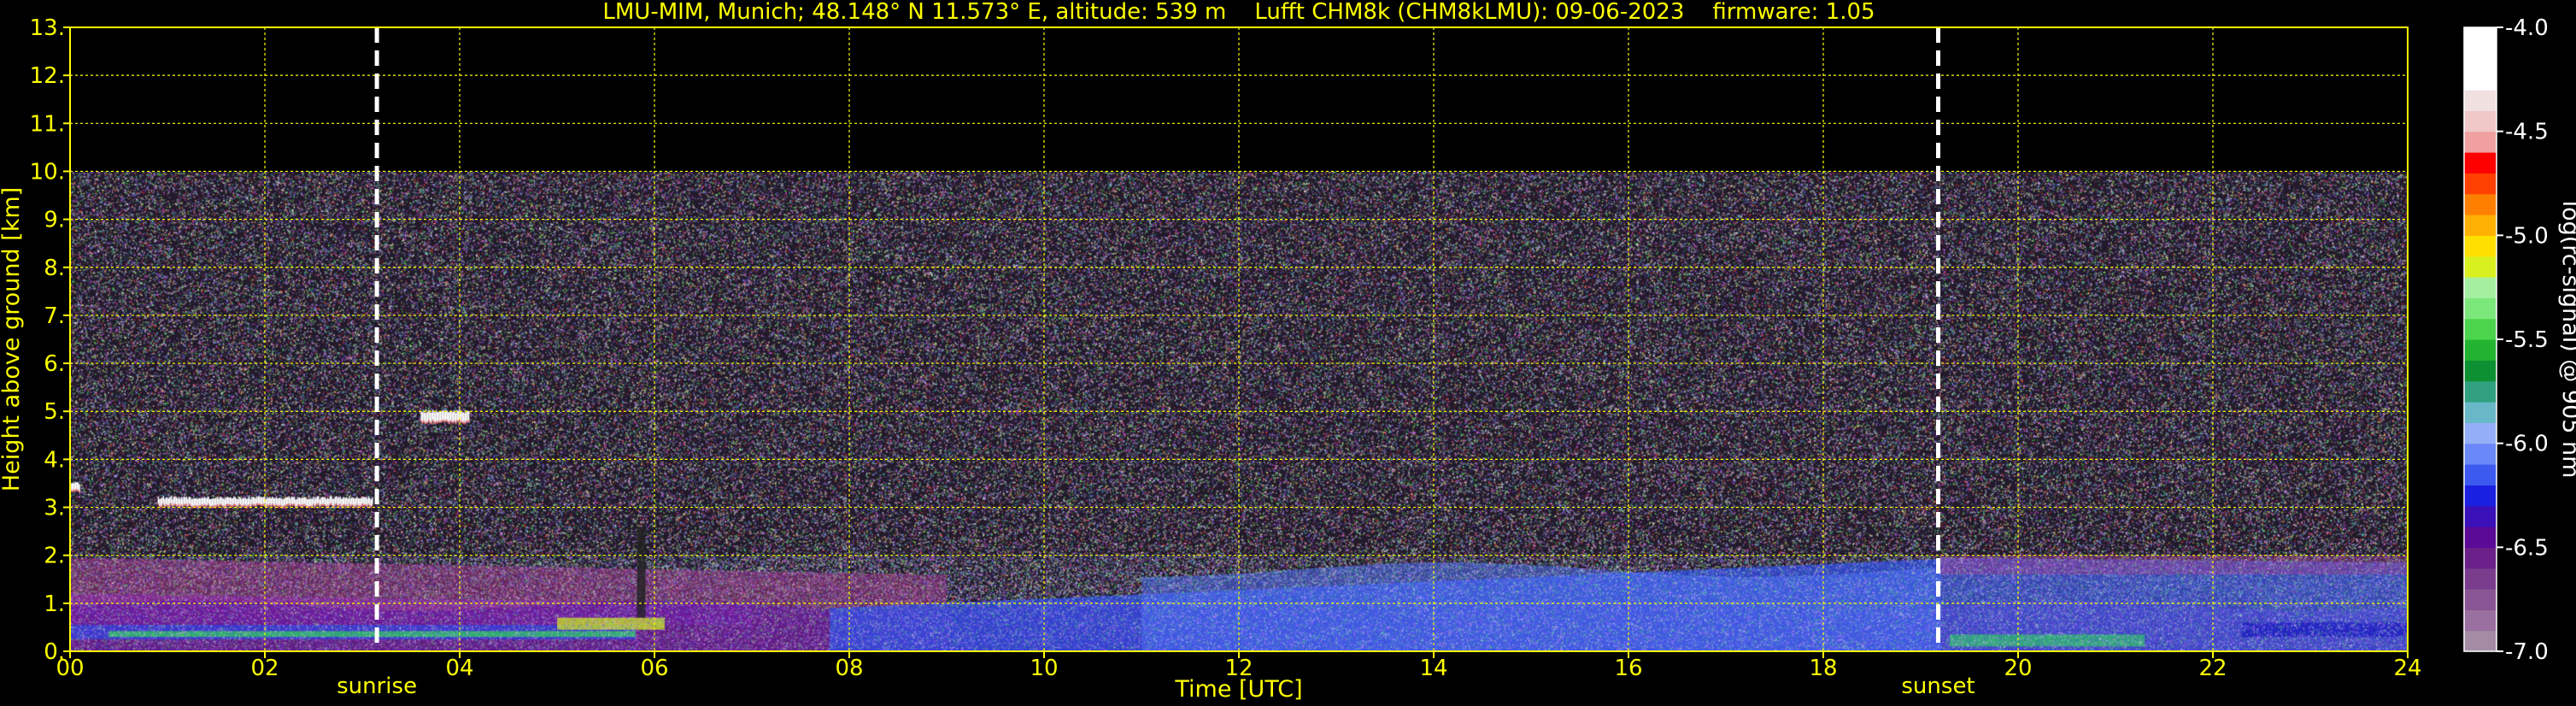 Image resolution: width=2576 pixels, height=706 pixels. What do you see at coordinates (2527, 132) in the screenshot?
I see `colorbar-tick-label: -4.5` at bounding box center [2527, 132].